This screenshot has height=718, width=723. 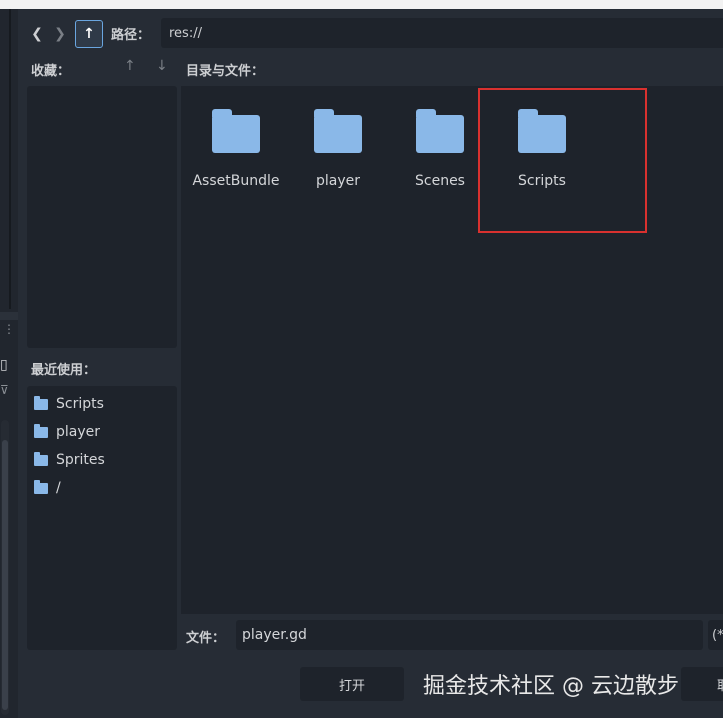 What do you see at coordinates (562, 160) in the screenshot?
I see `highlight-annotation` at bounding box center [562, 160].